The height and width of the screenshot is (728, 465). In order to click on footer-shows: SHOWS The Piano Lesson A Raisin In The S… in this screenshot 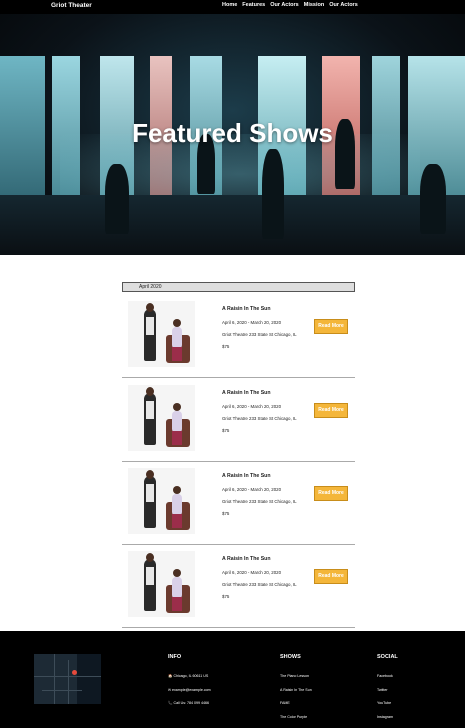, I will do `click(296, 689)`.